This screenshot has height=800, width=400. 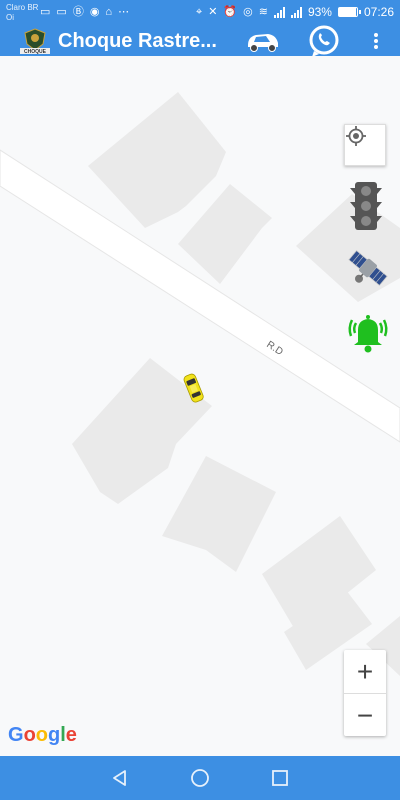 What do you see at coordinates (349, 12) in the screenshot?
I see `battery-icon` at bounding box center [349, 12].